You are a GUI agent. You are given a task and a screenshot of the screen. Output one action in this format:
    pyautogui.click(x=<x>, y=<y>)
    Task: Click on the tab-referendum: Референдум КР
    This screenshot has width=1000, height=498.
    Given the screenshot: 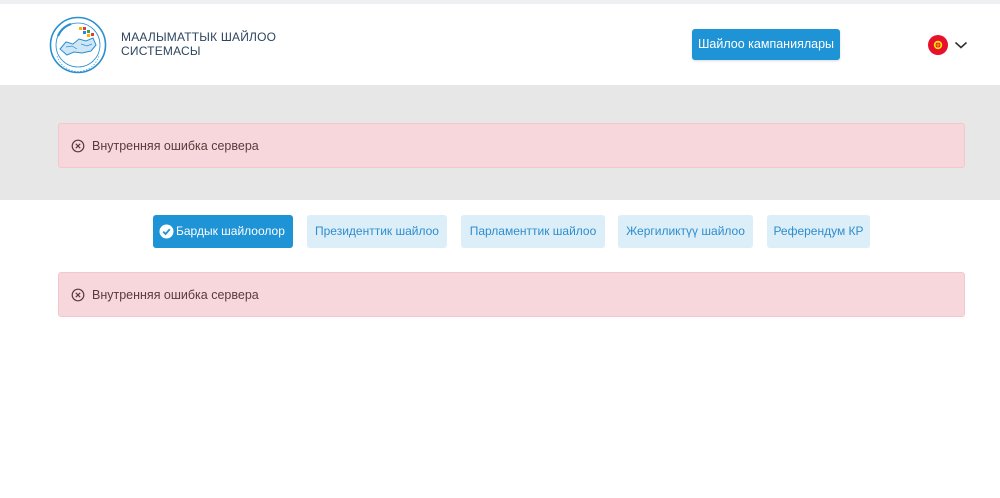 What is the action you would take?
    pyautogui.click(x=818, y=231)
    